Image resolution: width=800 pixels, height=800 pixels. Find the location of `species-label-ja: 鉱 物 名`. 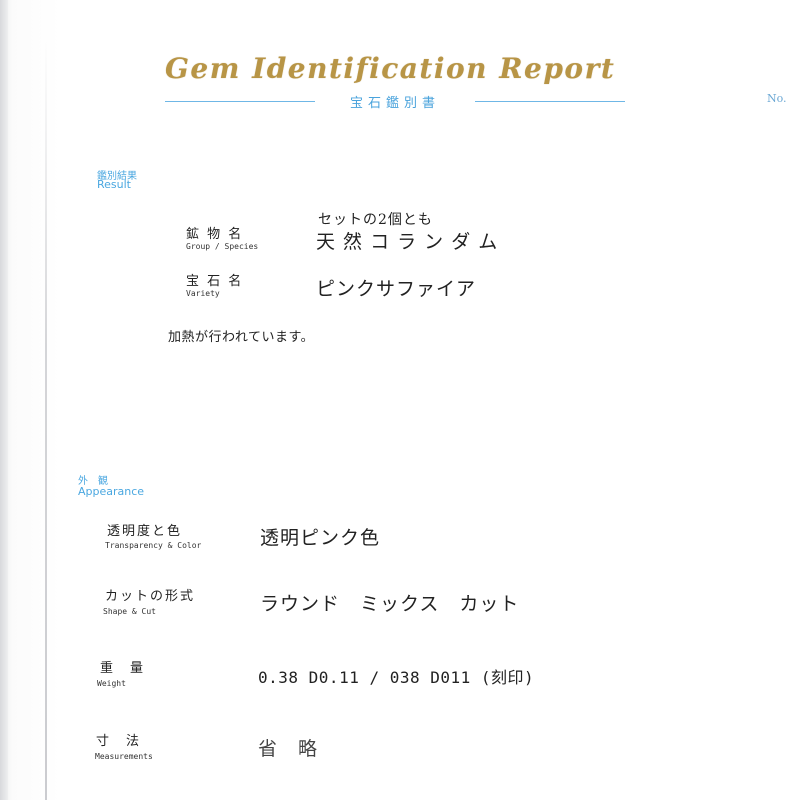

species-label-ja: 鉱 物 名 is located at coordinates (215, 234).